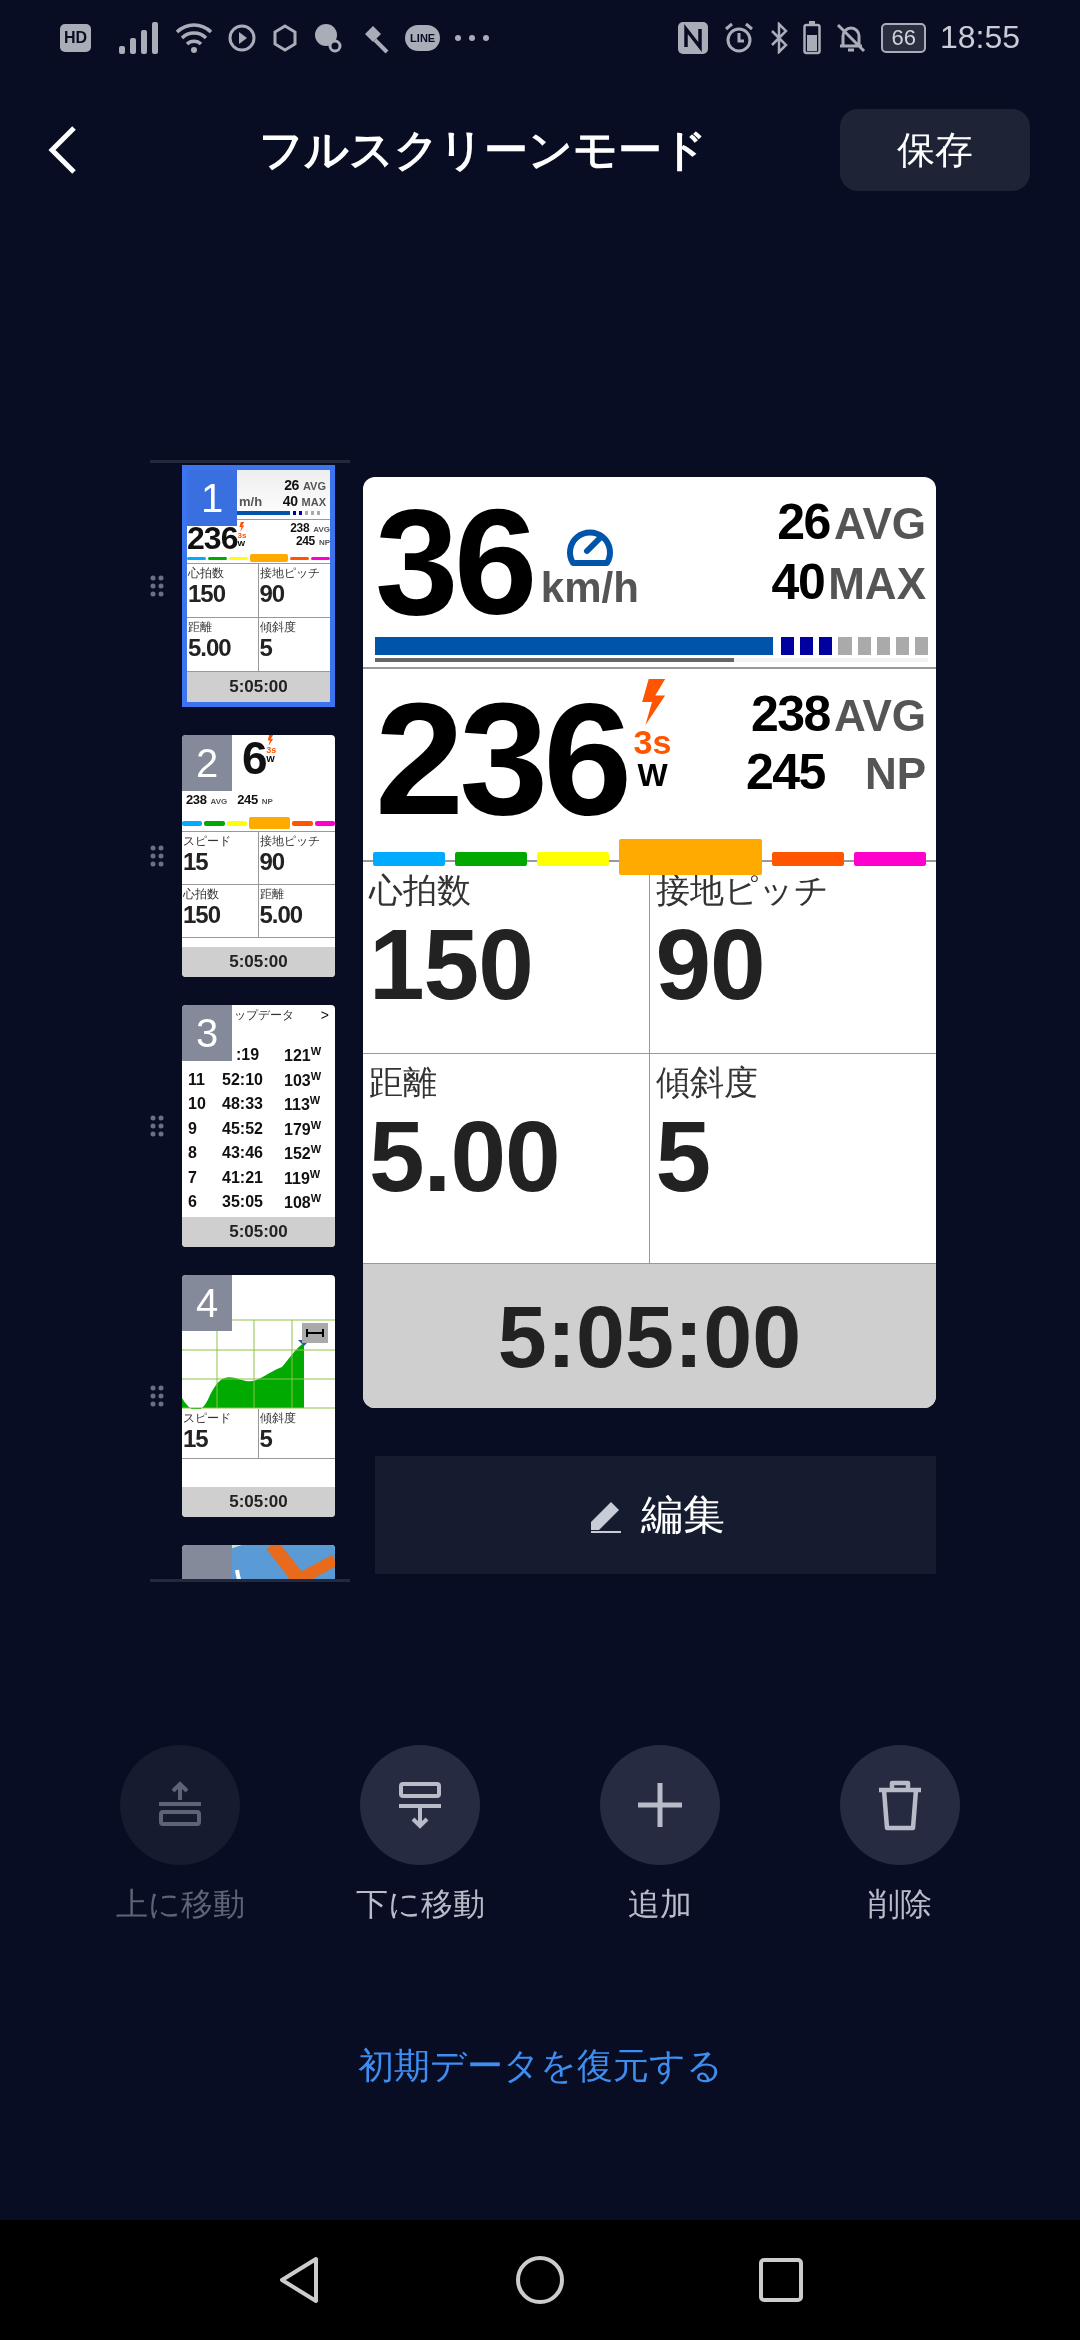  What do you see at coordinates (900, 1836) in the screenshot?
I see `action-button: 削除` at bounding box center [900, 1836].